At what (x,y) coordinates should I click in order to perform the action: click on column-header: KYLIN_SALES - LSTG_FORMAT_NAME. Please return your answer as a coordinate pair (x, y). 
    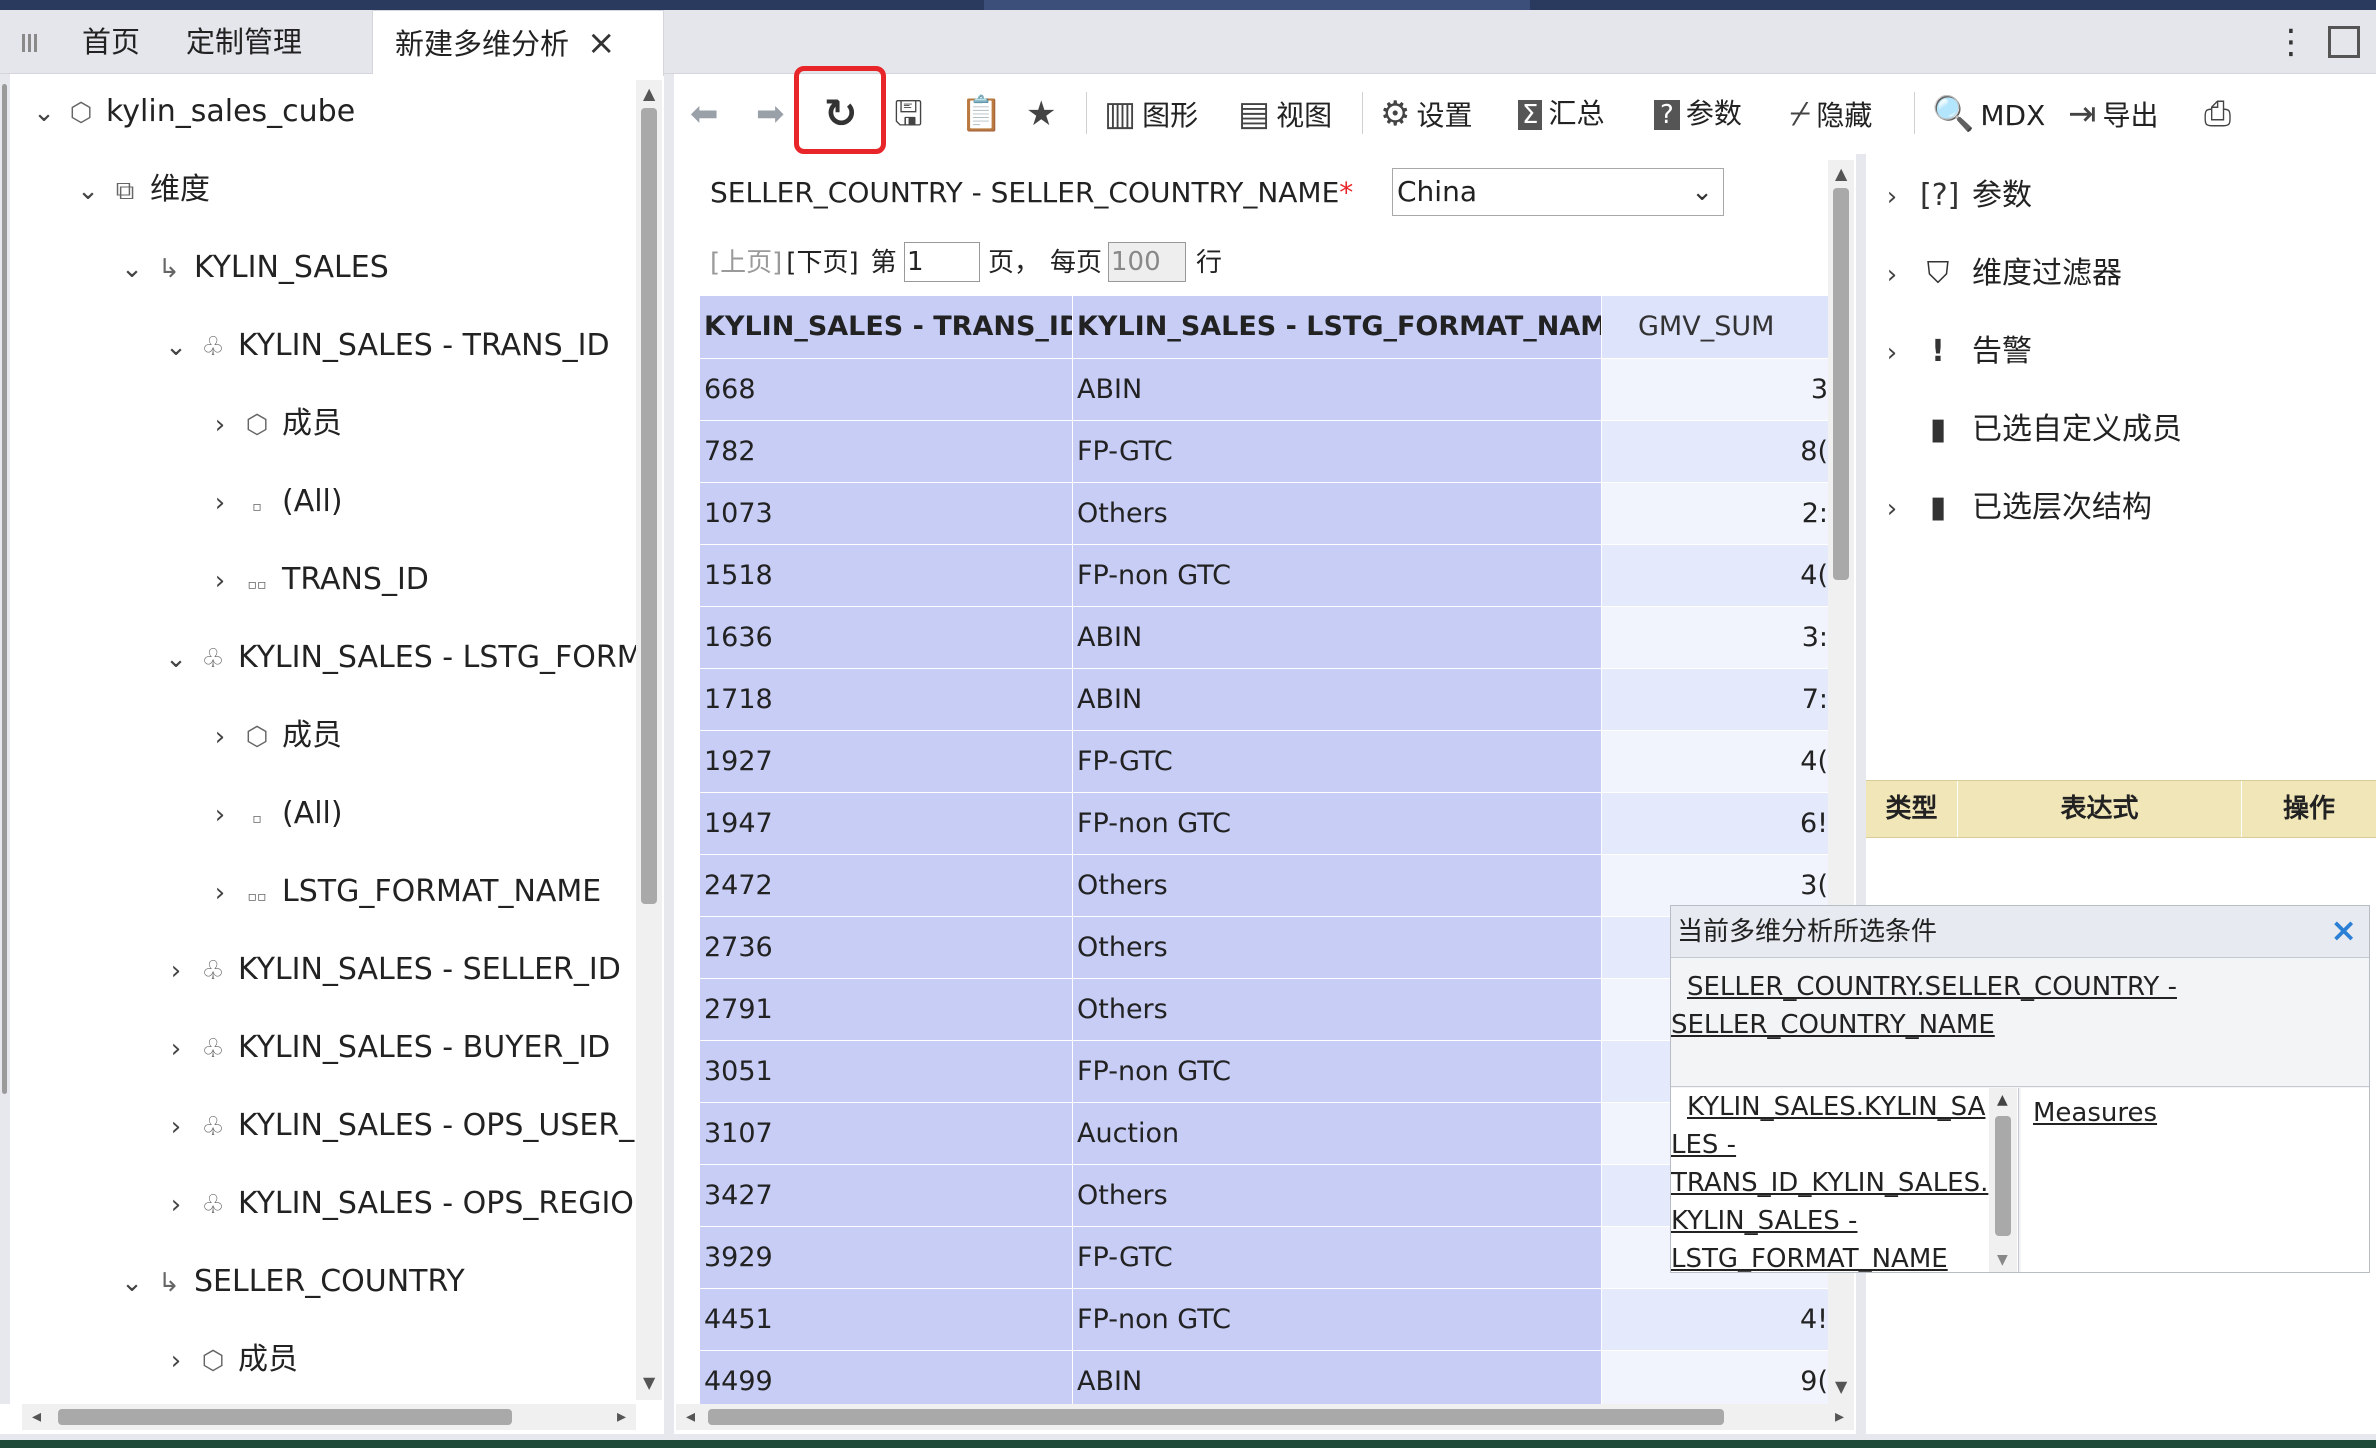
    Looking at the image, I should click on (1337, 327).